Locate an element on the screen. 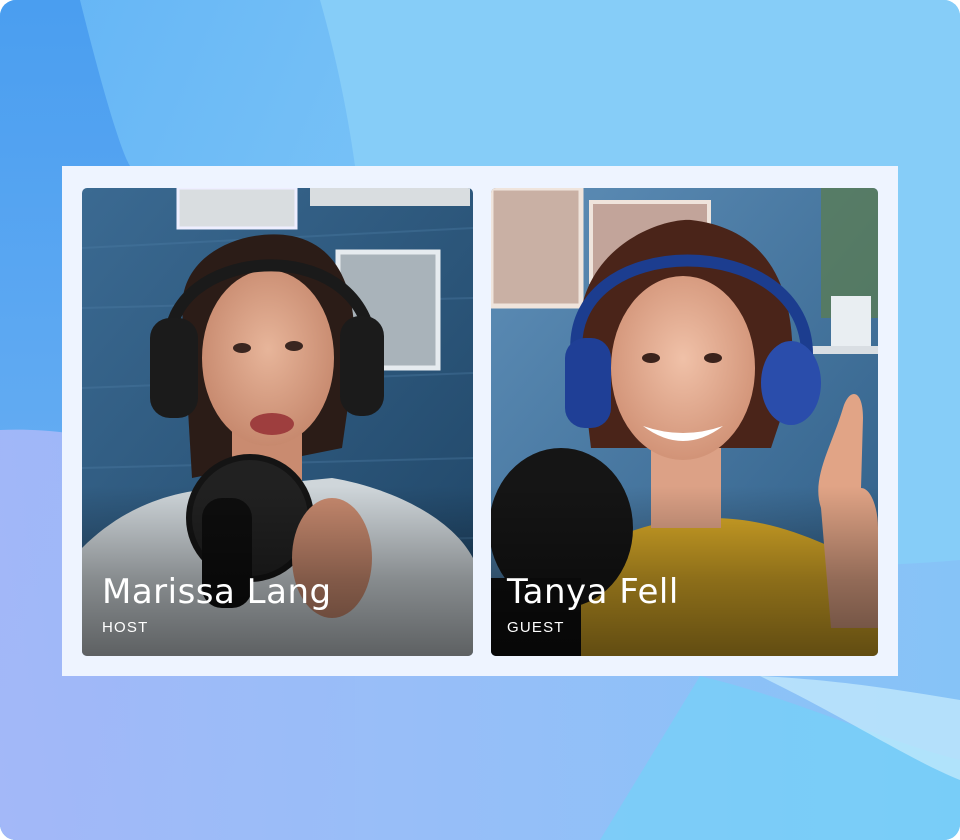 This screenshot has width=960, height=840. participant-role: GUEST is located at coordinates (536, 627).